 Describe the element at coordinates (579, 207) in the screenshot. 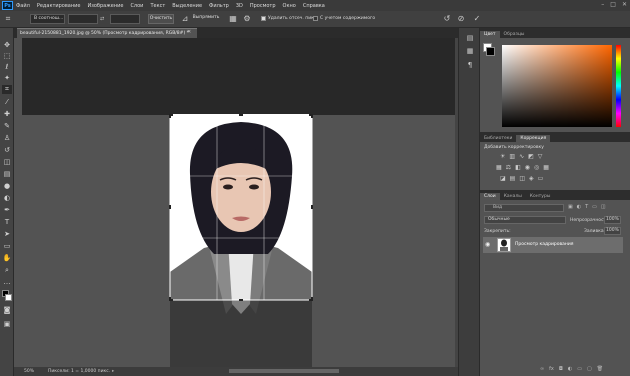

I see `filter-adjust-icon: ◐` at that location.